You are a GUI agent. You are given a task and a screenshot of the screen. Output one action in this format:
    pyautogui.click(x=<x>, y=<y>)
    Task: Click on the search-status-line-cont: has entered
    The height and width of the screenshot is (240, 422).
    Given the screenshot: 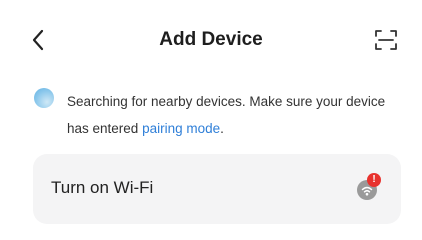 What is the action you would take?
    pyautogui.click(x=105, y=128)
    